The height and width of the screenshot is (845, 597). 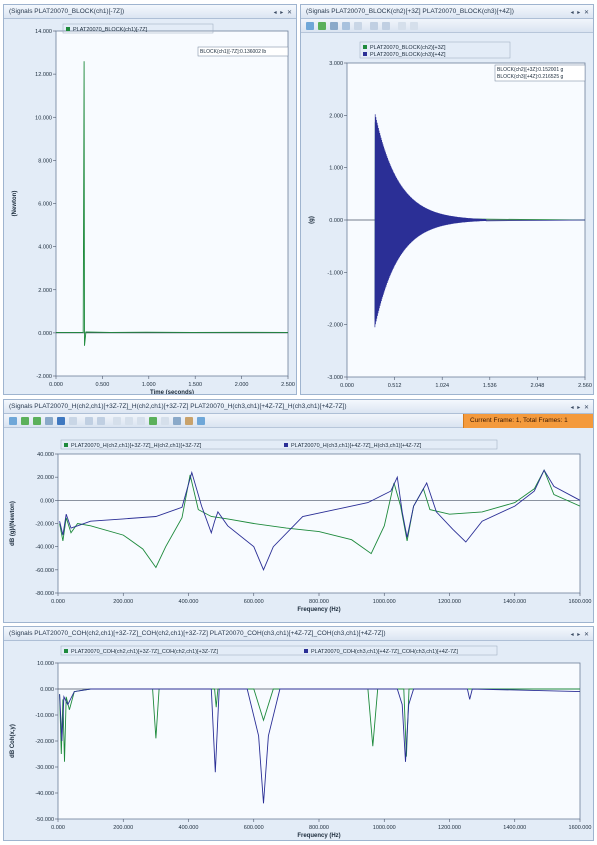 I want to click on y-tick-label: 14.000, so click(x=43, y=32).